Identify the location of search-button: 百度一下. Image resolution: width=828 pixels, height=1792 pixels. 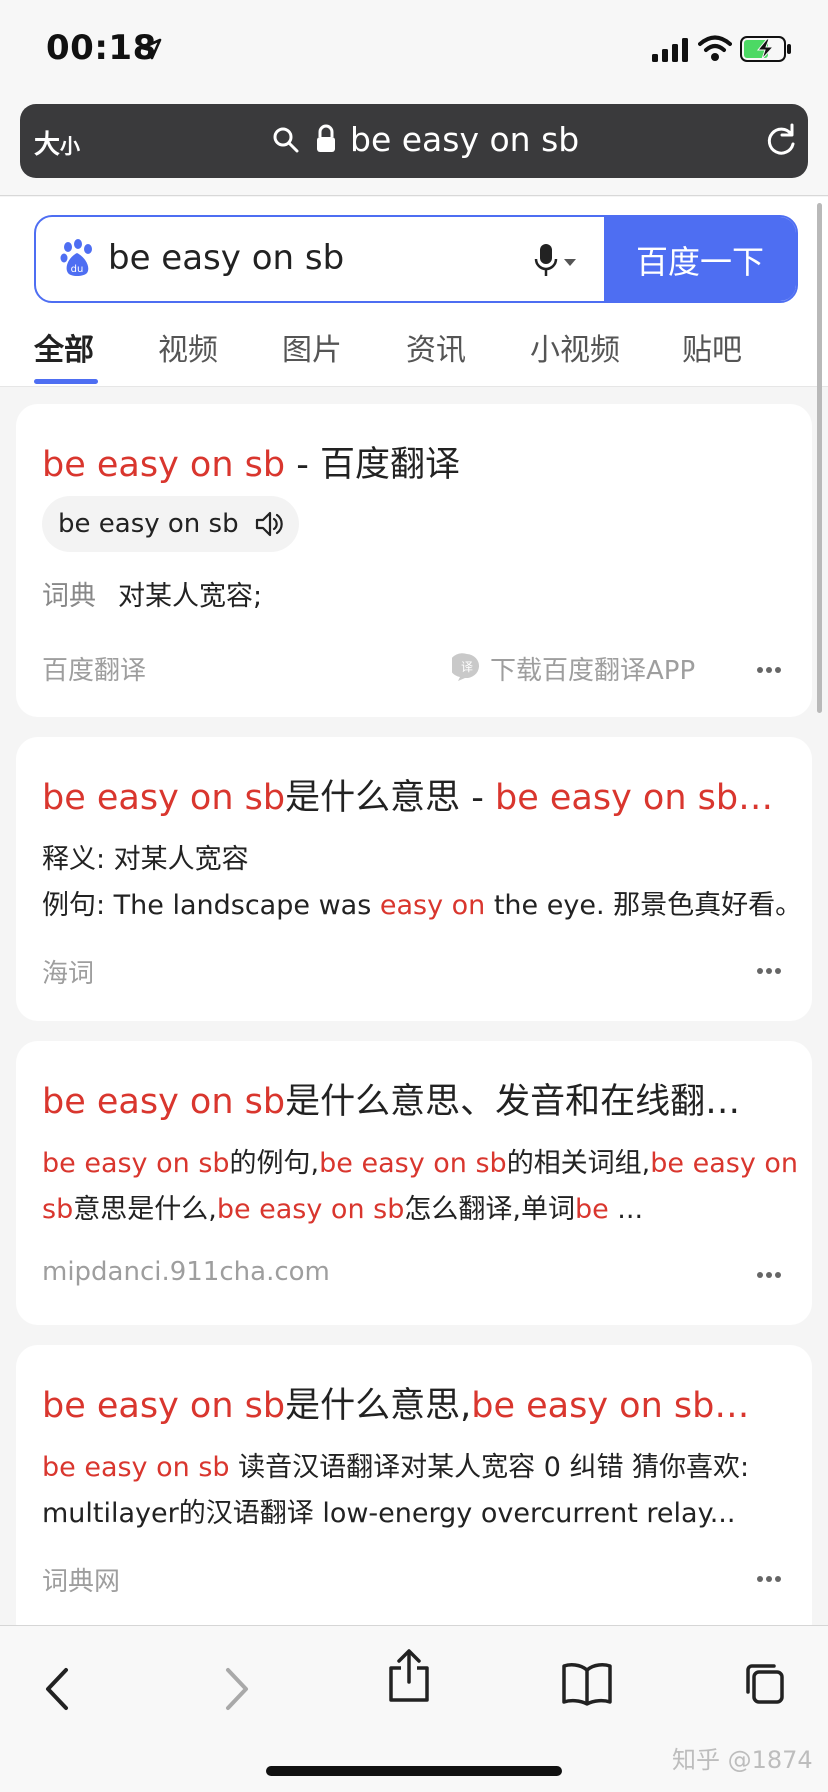
(700, 259).